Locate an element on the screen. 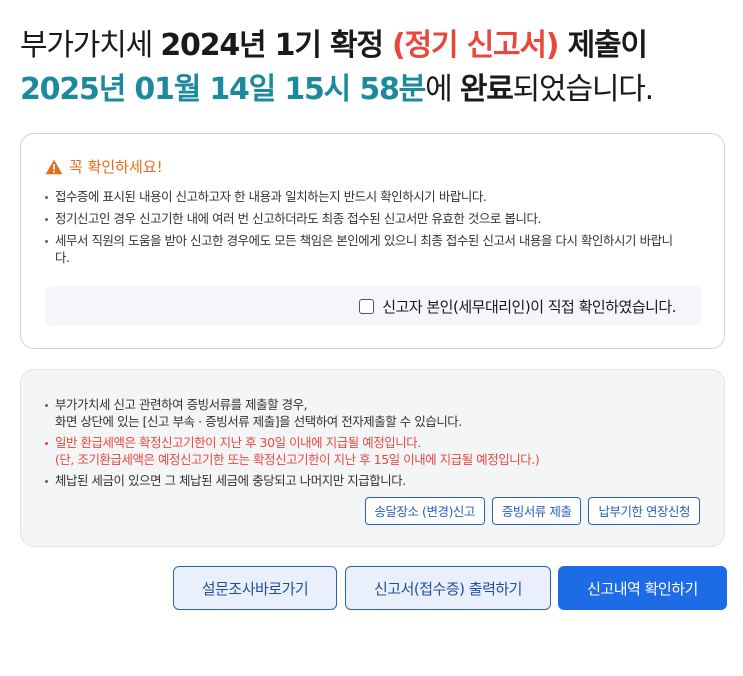 This screenshot has width=743, height=676. info-item-line: 체납된 세금이 있으면 그 체납된 세금에 충당되고 나머지만 지급합니다. is located at coordinates (230, 480).